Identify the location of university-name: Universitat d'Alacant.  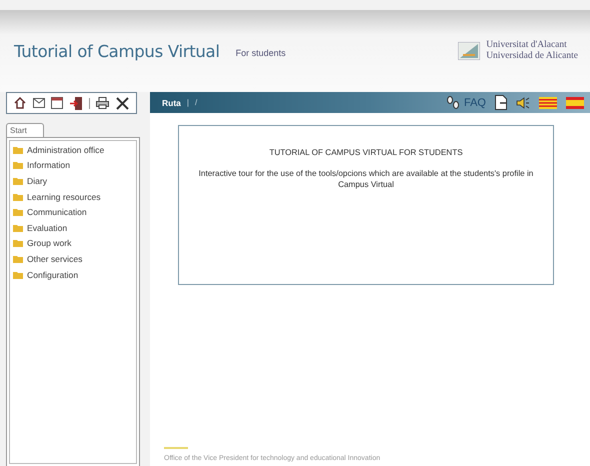
(527, 45).